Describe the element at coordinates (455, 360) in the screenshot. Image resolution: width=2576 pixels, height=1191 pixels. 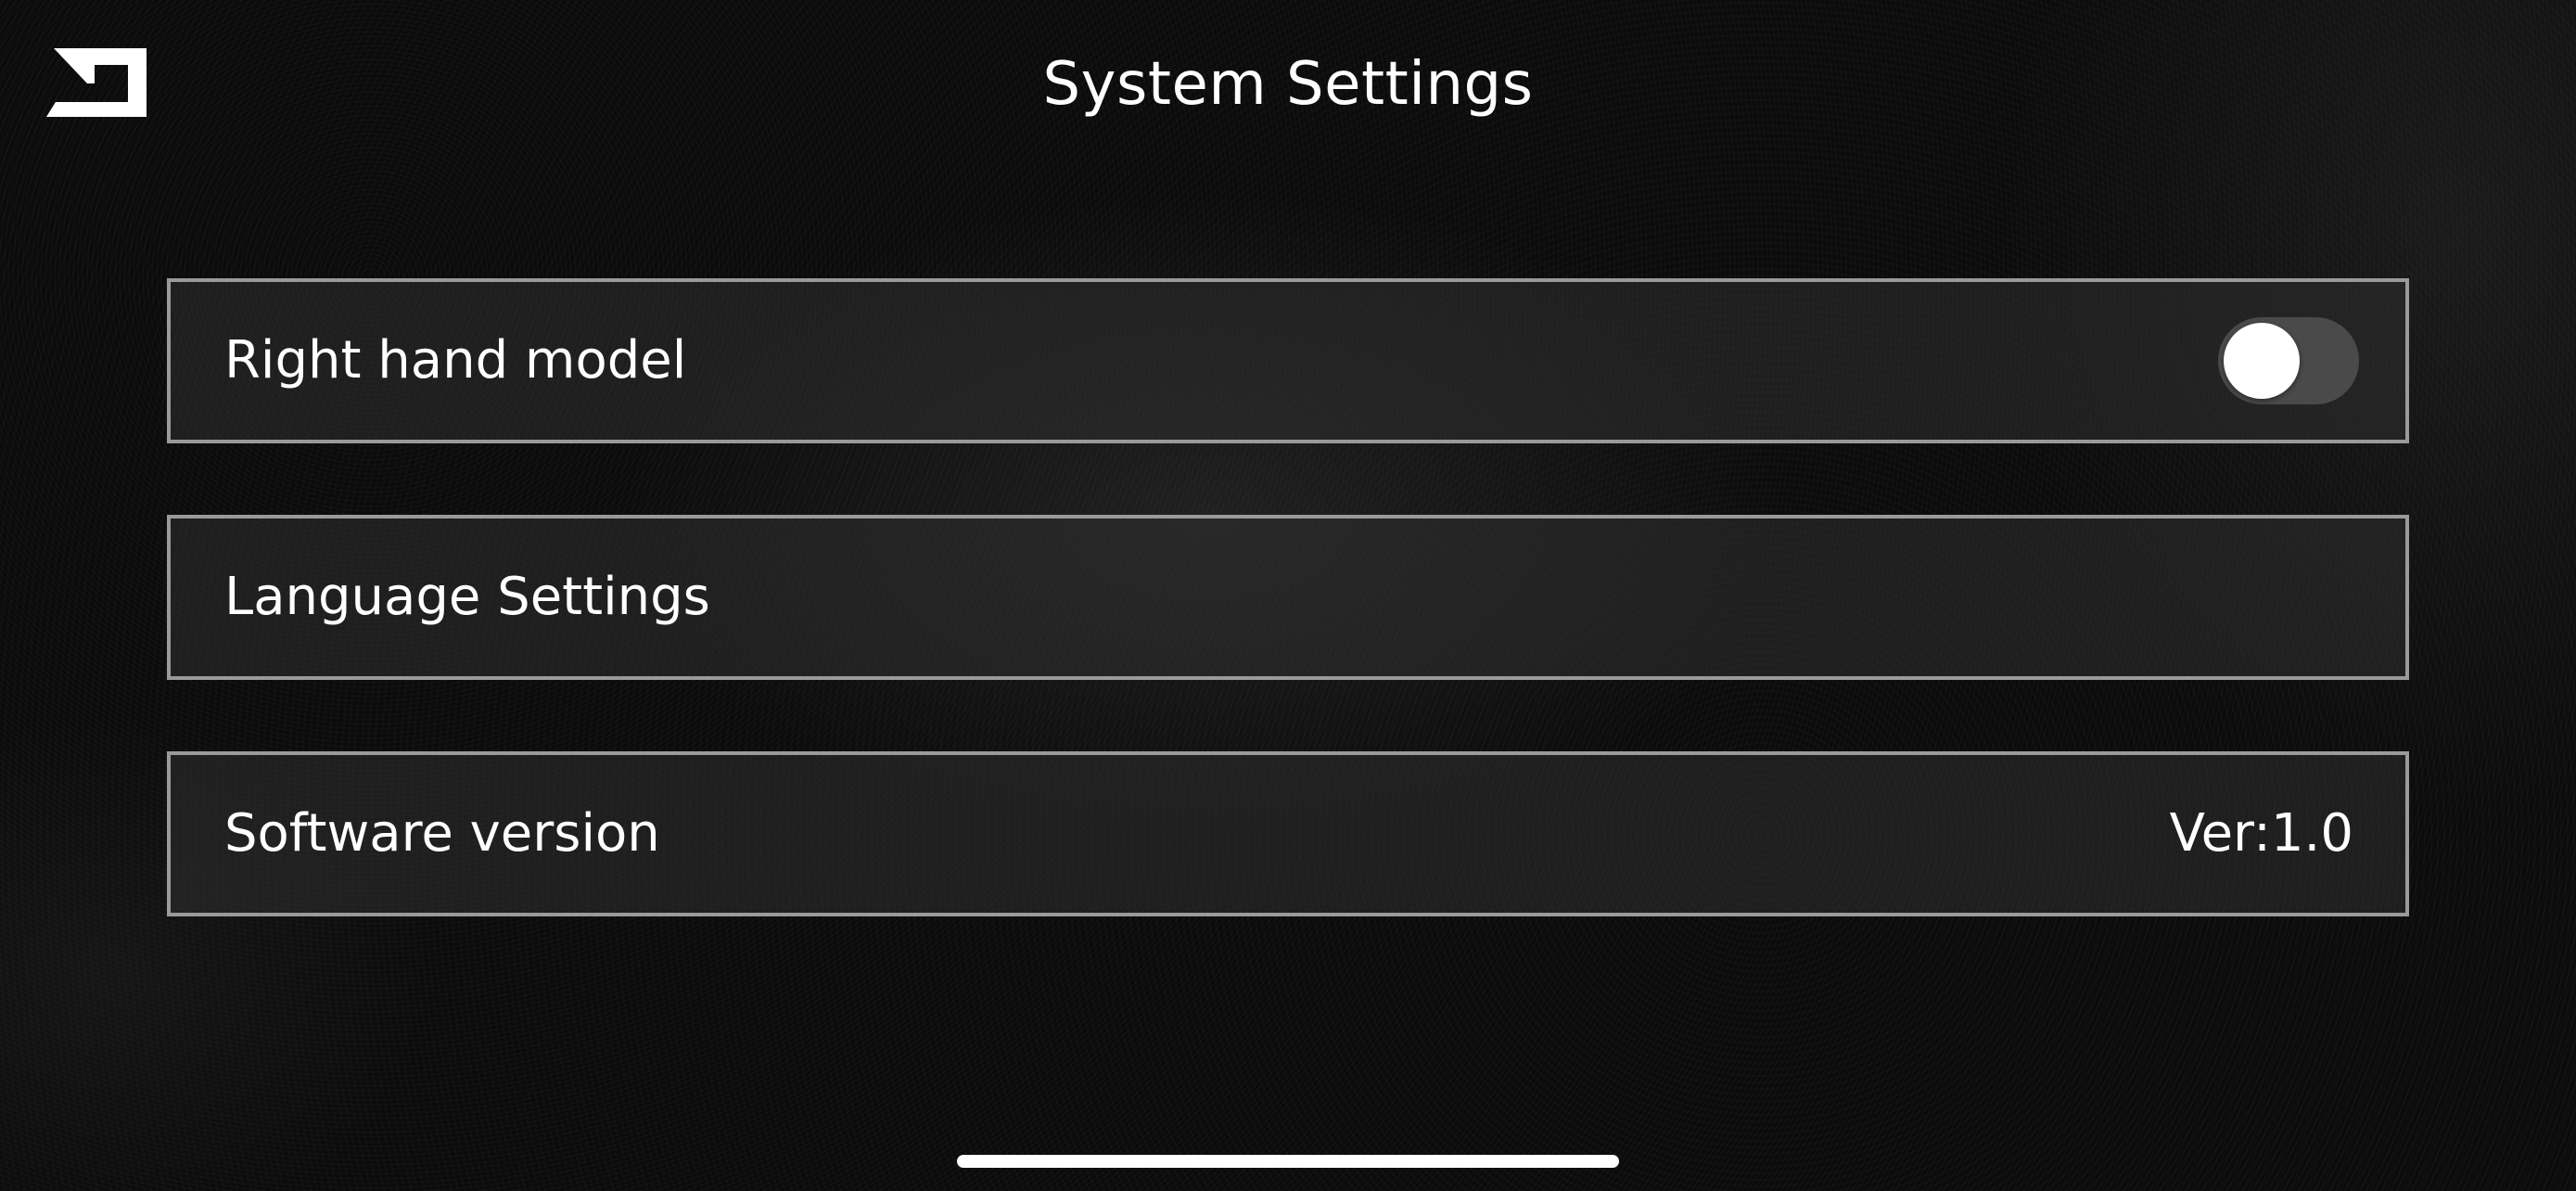
I see `right-hand-model-label: Right hand model` at that location.